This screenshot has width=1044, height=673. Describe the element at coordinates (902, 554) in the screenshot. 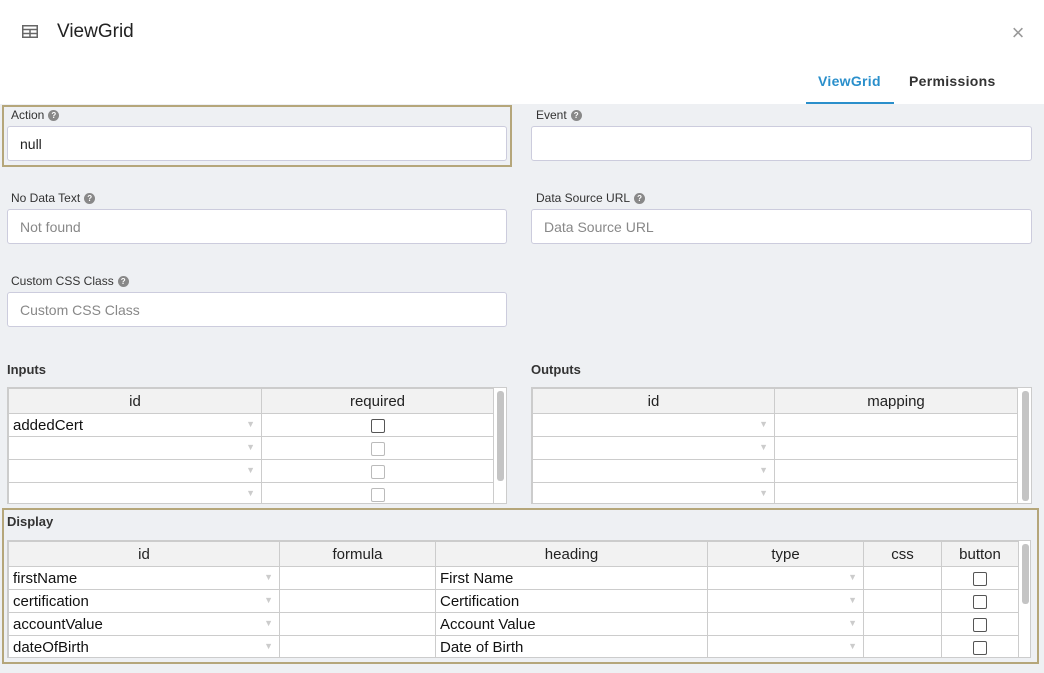

I see `column-header-css: css` at that location.